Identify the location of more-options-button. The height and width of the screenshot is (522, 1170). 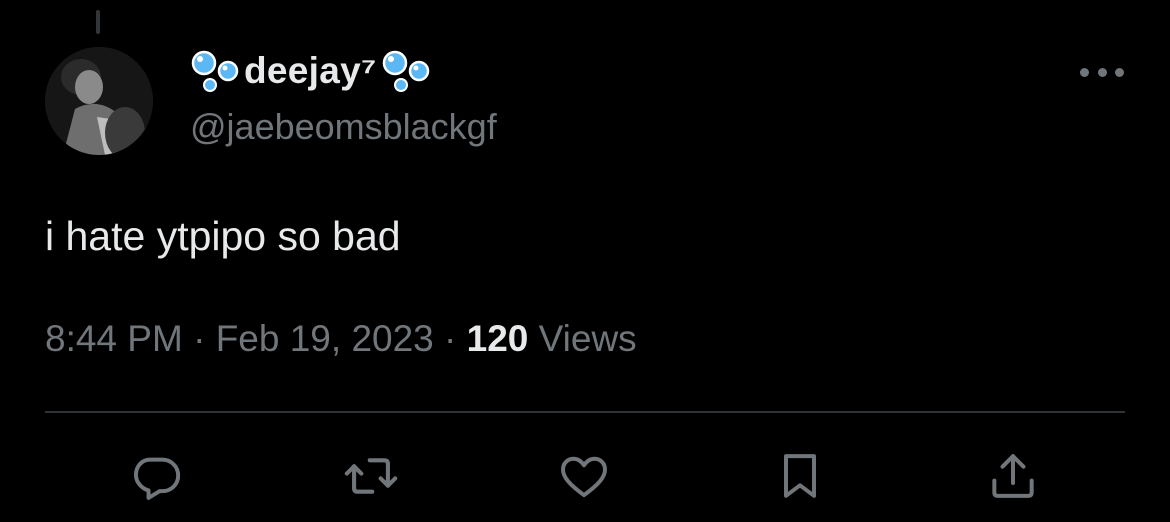
(1102, 72).